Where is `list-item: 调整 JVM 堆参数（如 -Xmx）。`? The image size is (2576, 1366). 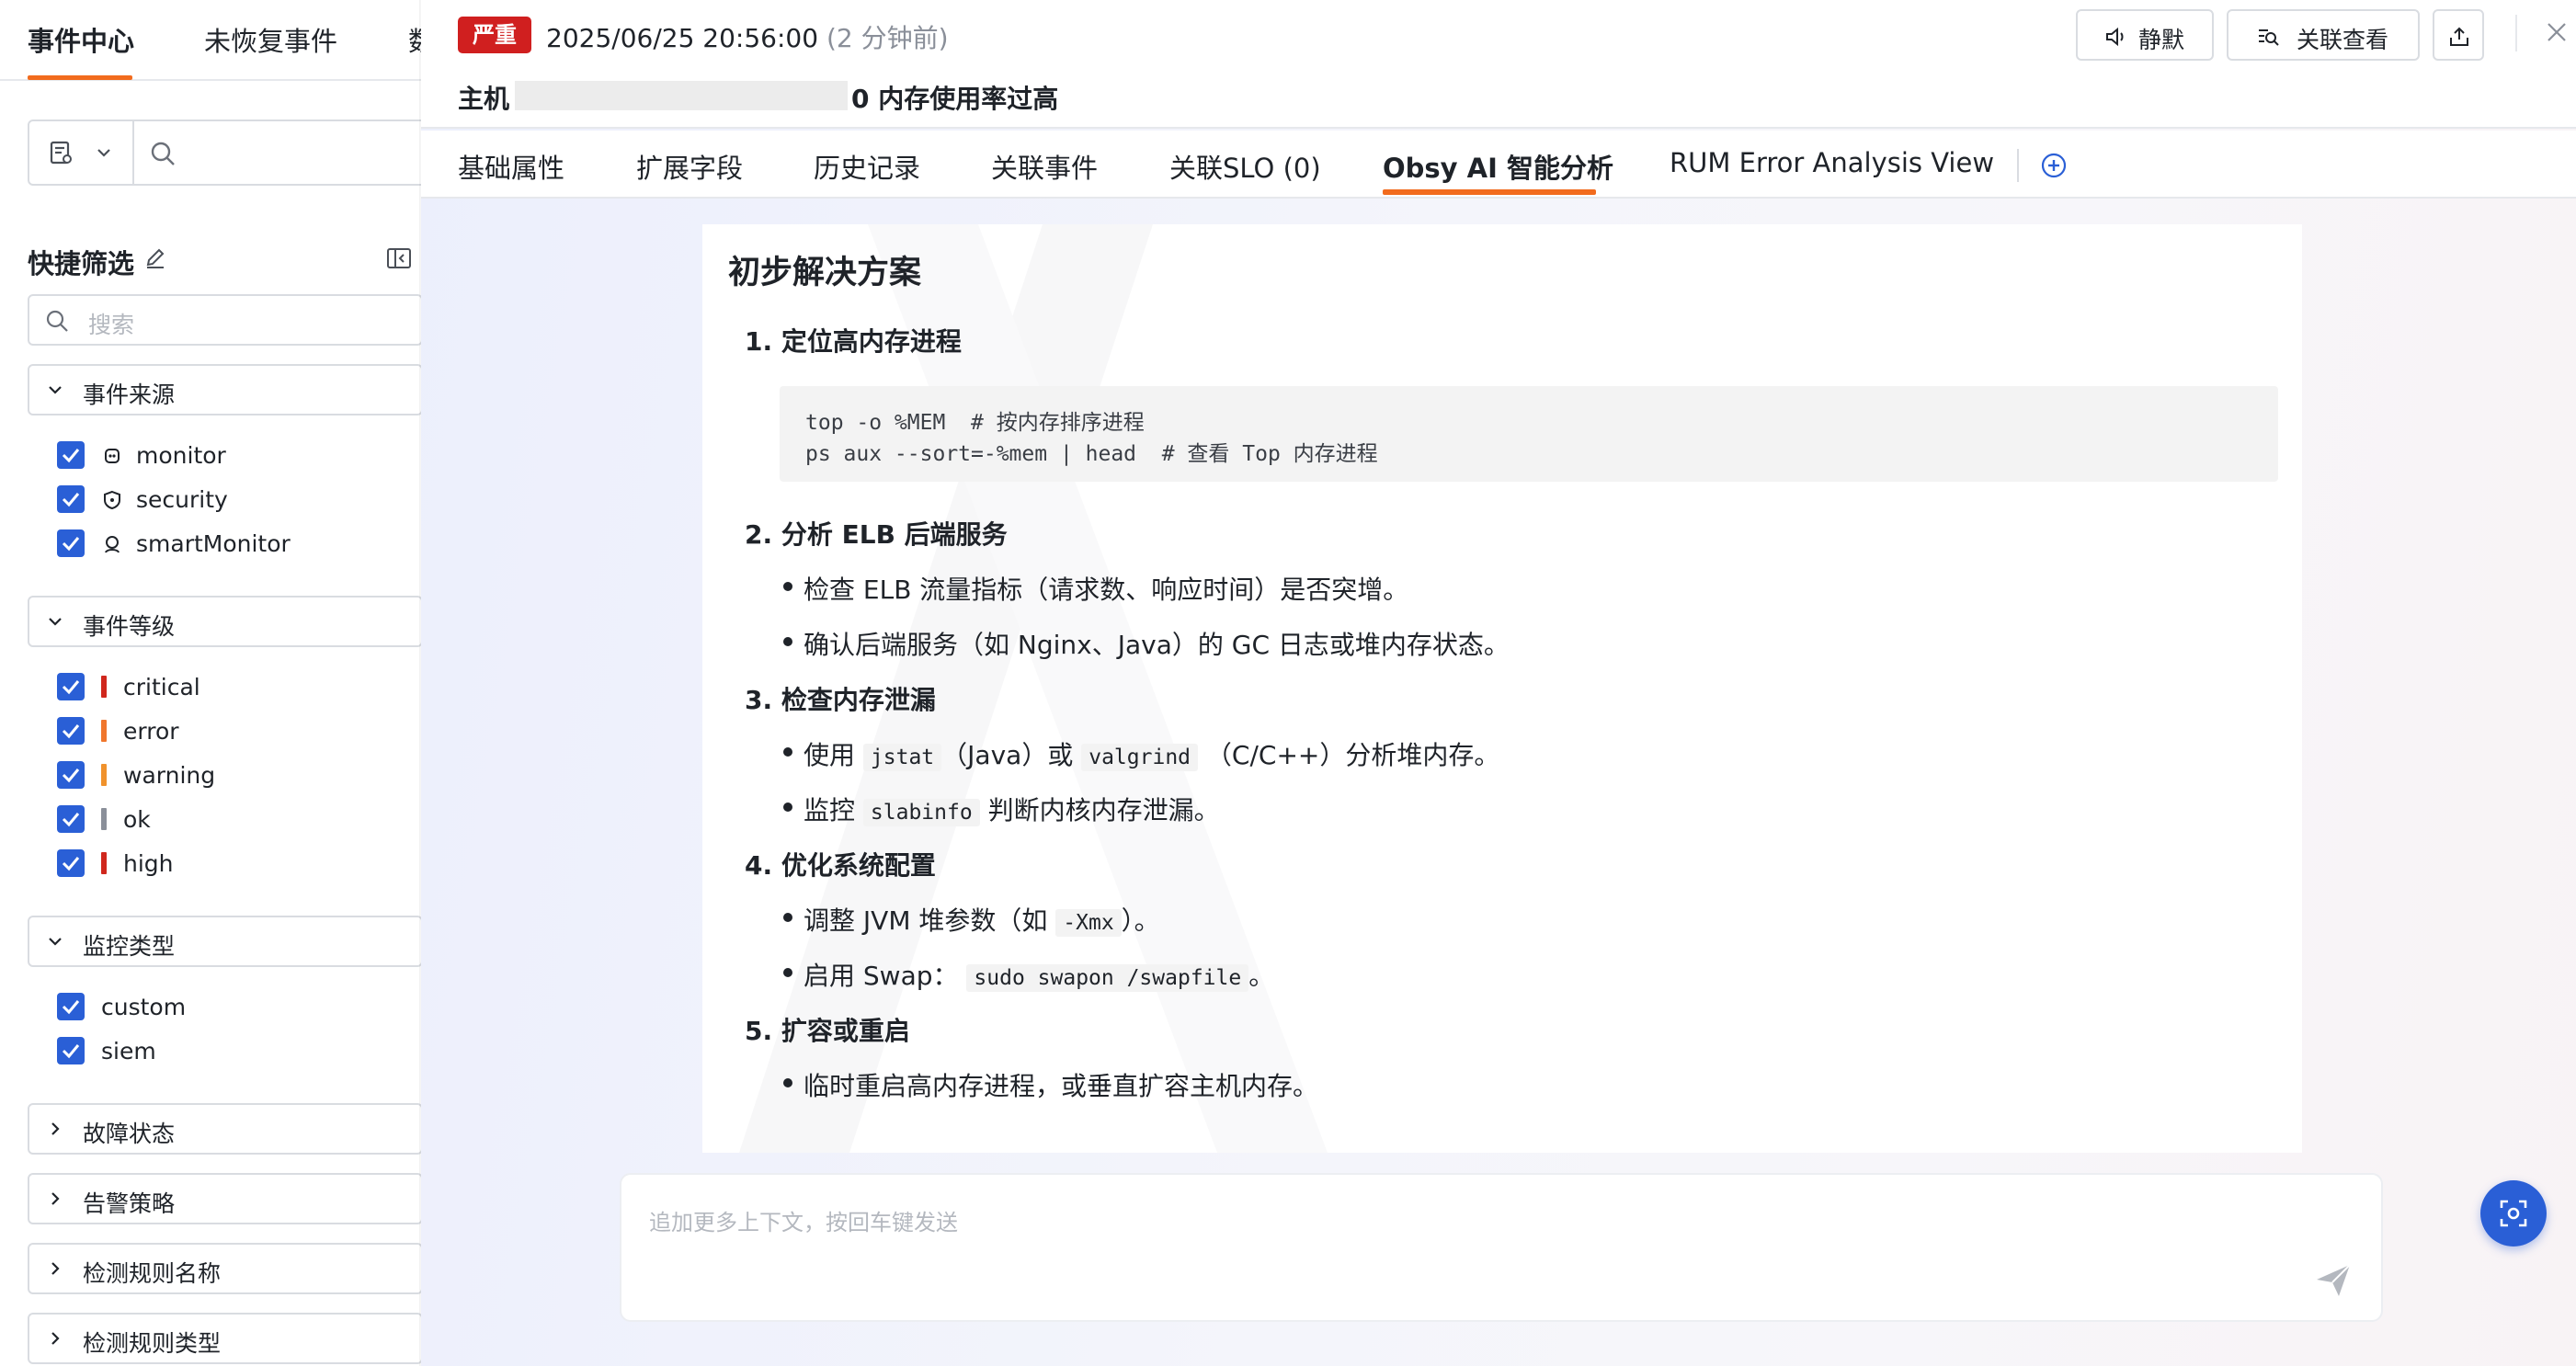 list-item: 调整 JVM 堆参数（如 -Xmx）。 is located at coordinates (971, 919).